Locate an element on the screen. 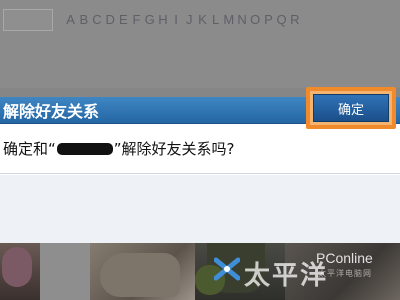  alphabet-letter-b: B is located at coordinates (83, 19).